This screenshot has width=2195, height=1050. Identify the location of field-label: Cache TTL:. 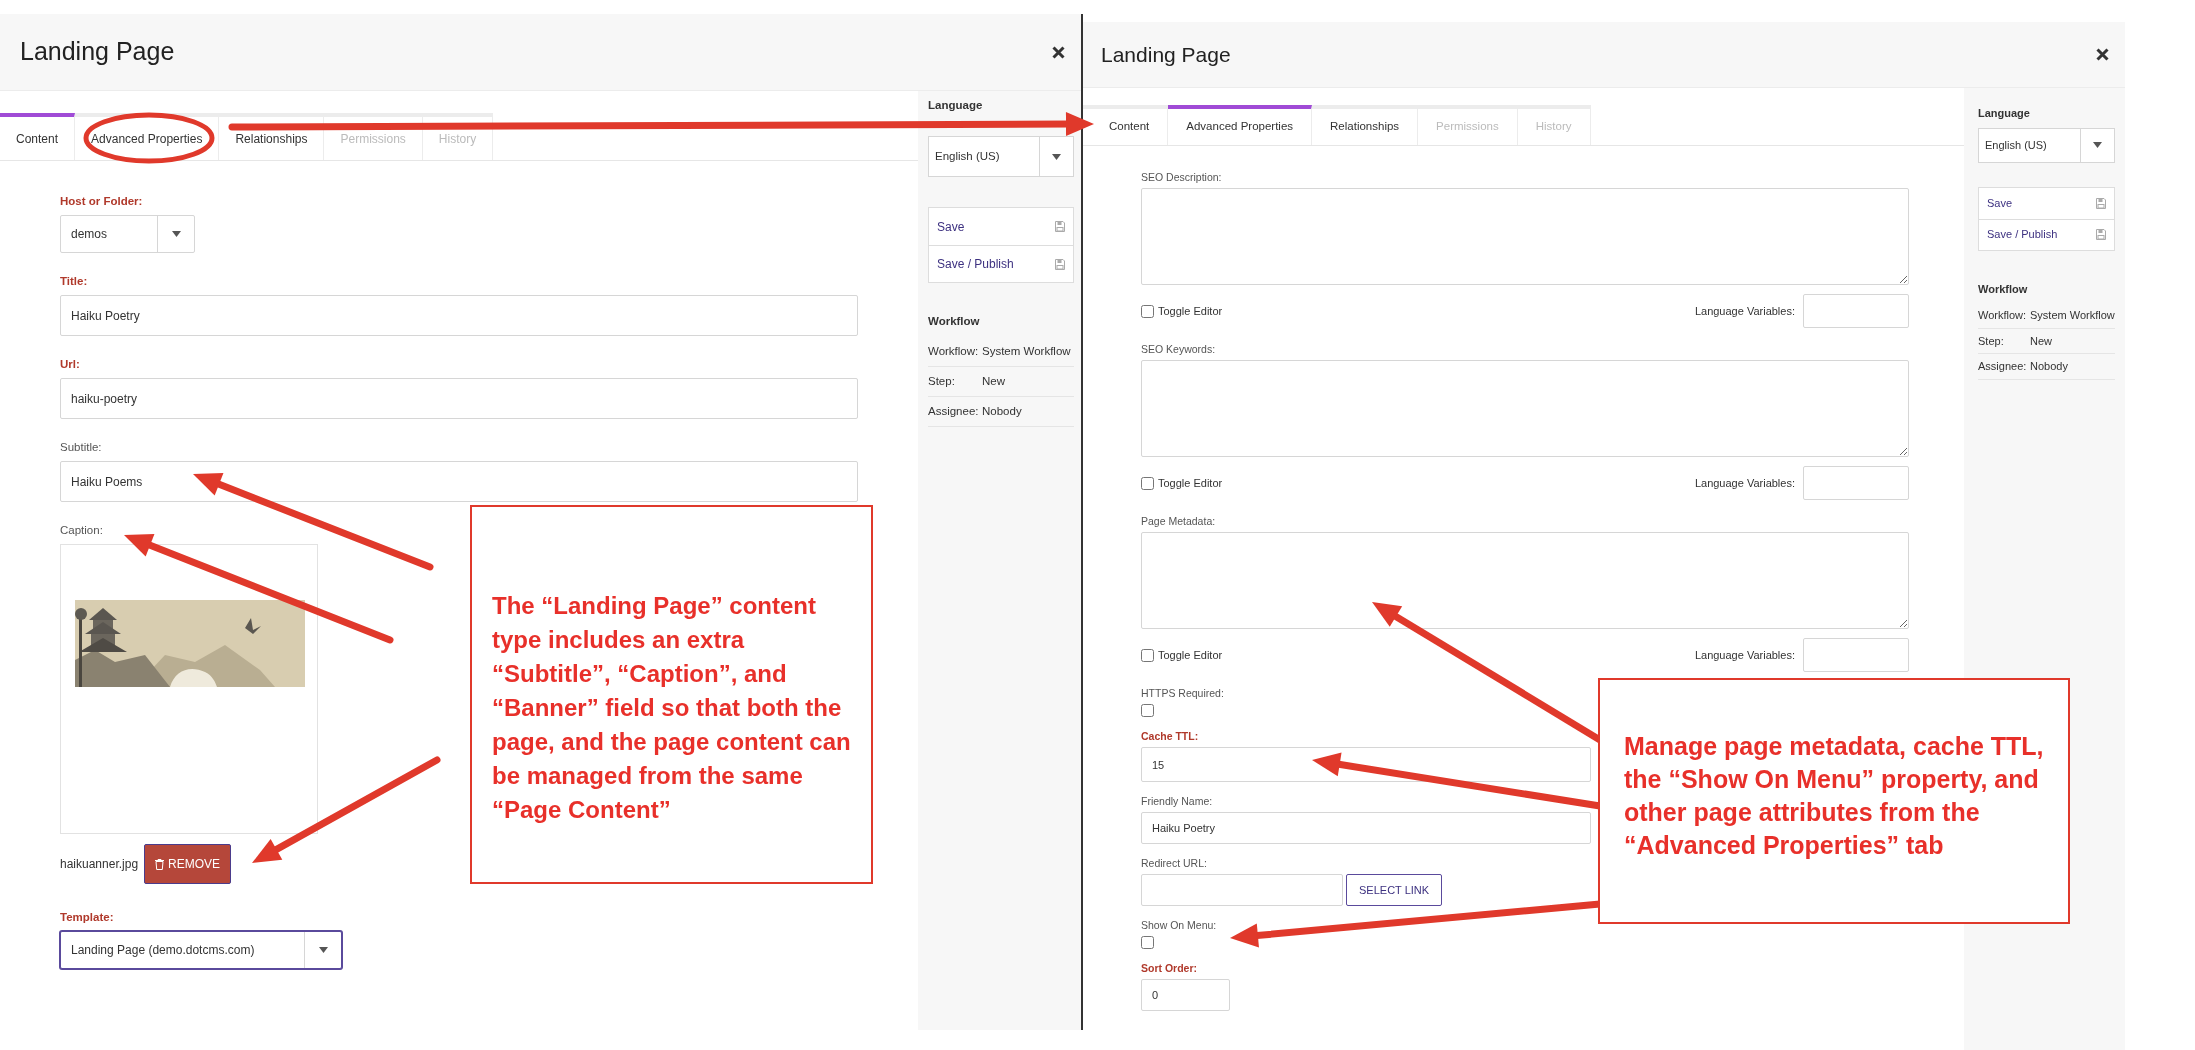
(1170, 736).